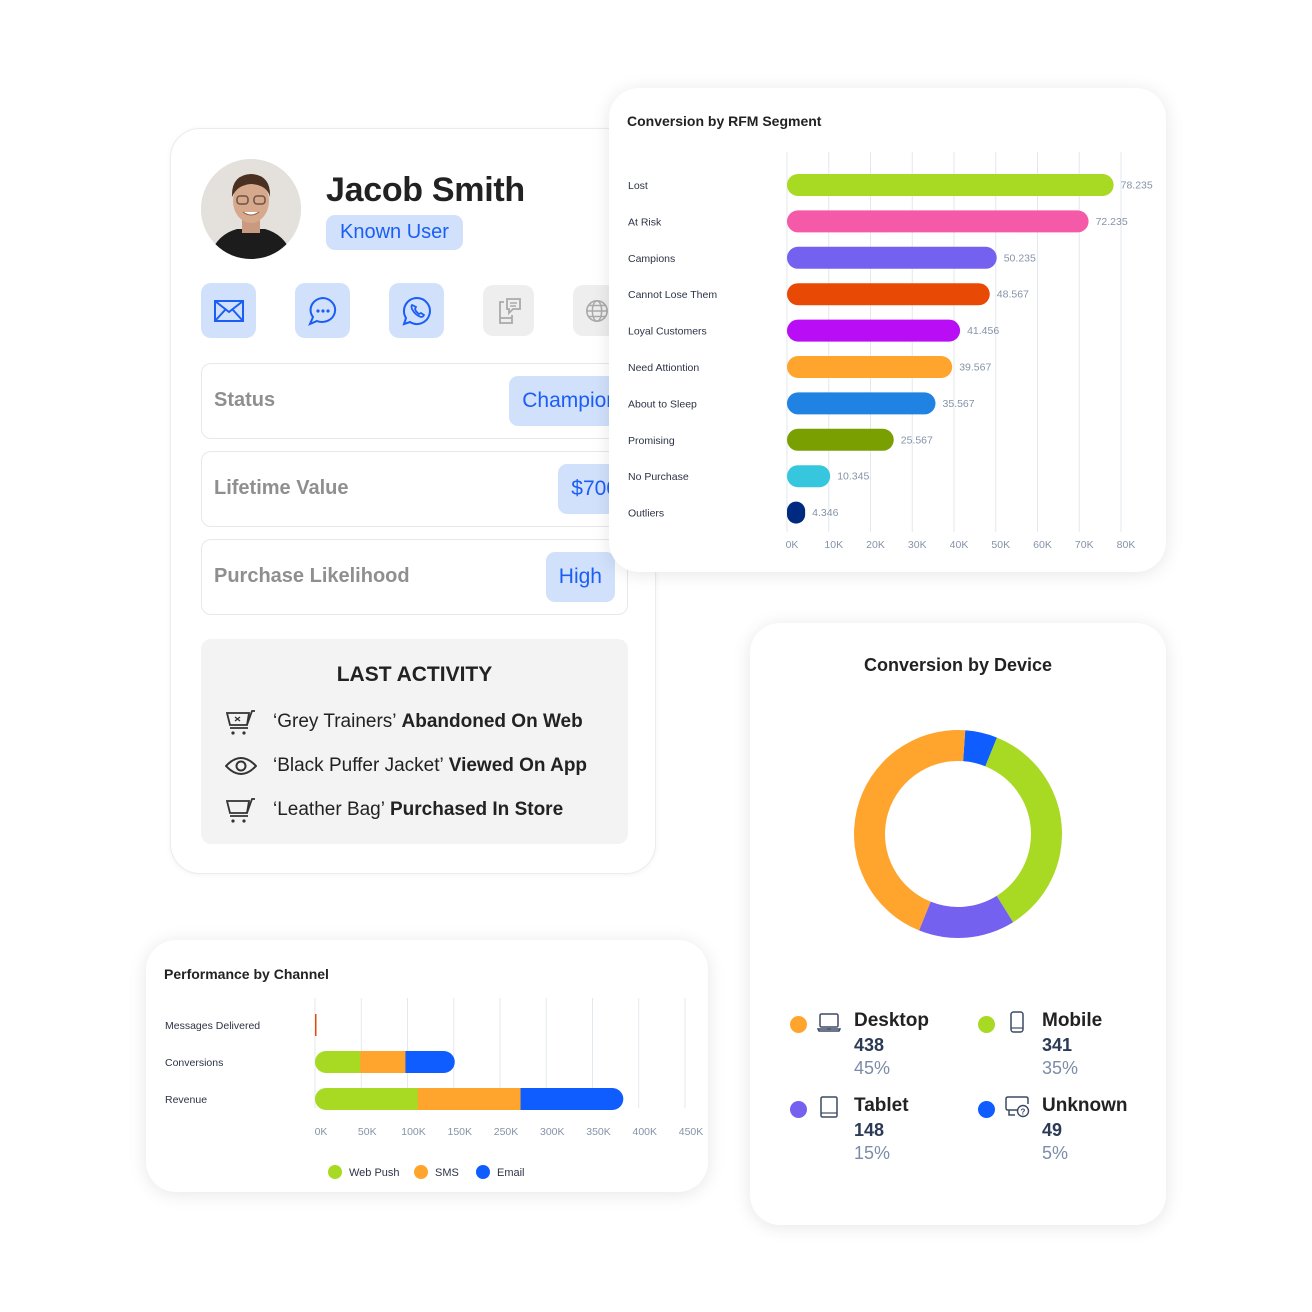  Describe the element at coordinates (506, 1132) in the screenshot. I see `x-tick-label: 250K` at that location.